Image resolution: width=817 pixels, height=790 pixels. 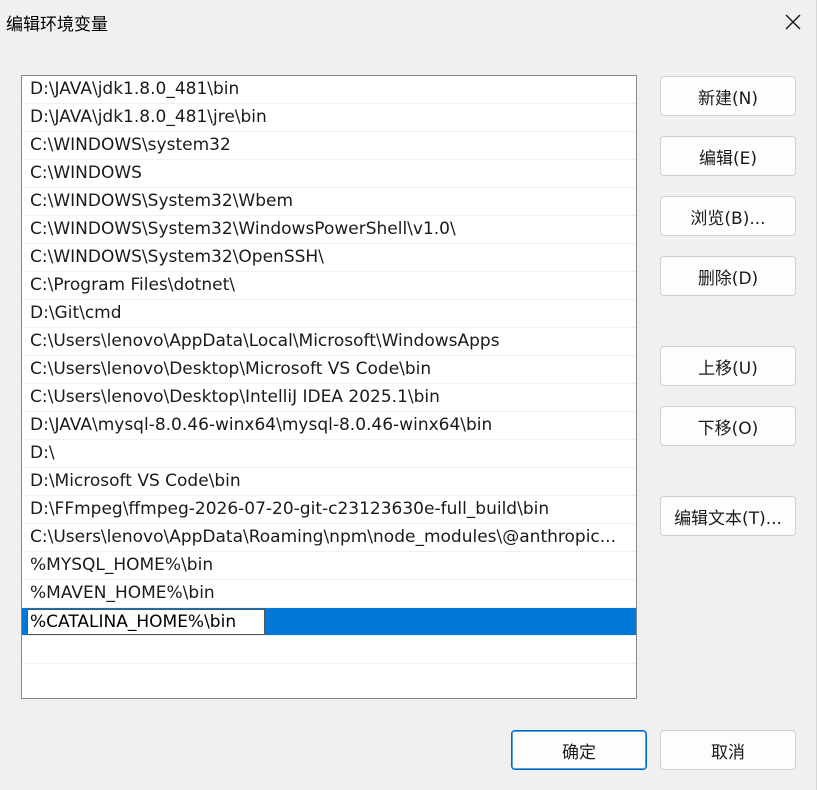 I want to click on close-button, so click(x=793, y=22).